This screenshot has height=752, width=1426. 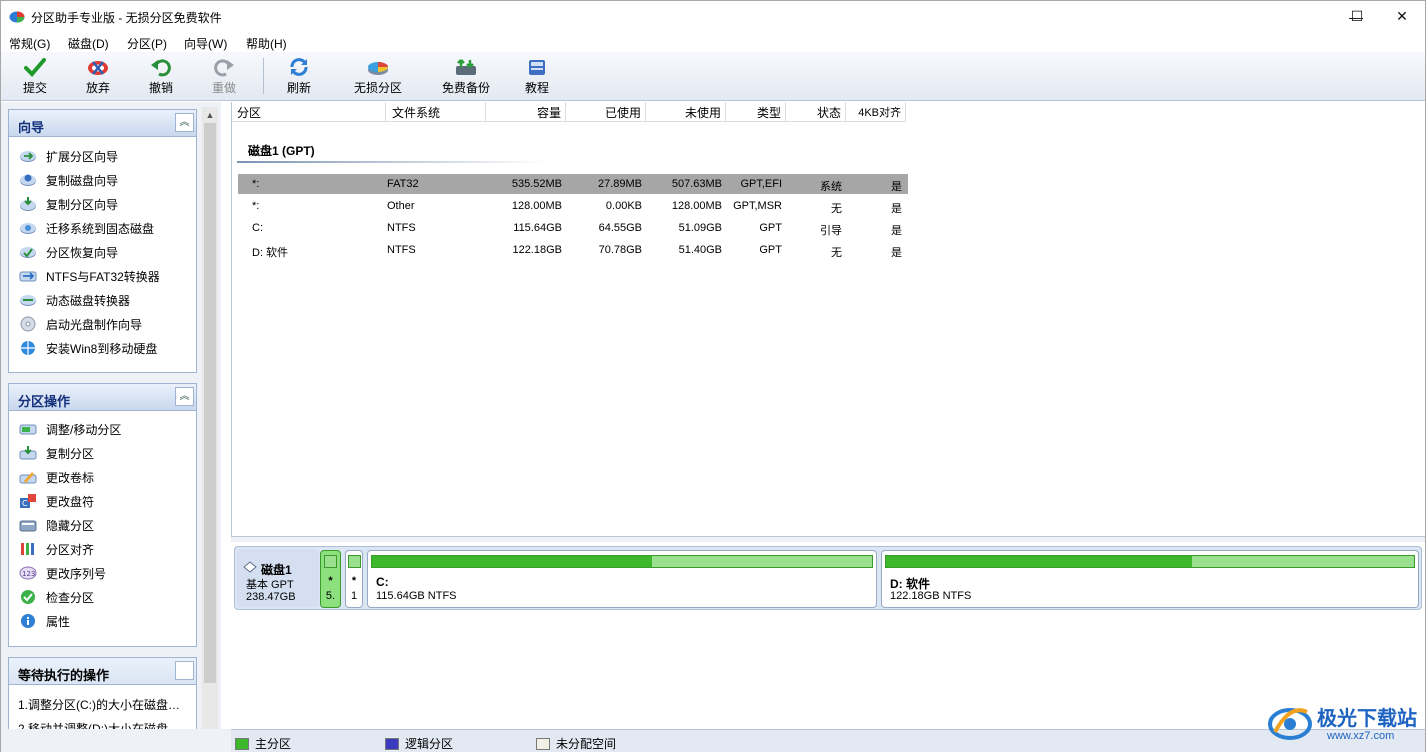 I want to click on redo-button: 重做, so click(x=224, y=77).